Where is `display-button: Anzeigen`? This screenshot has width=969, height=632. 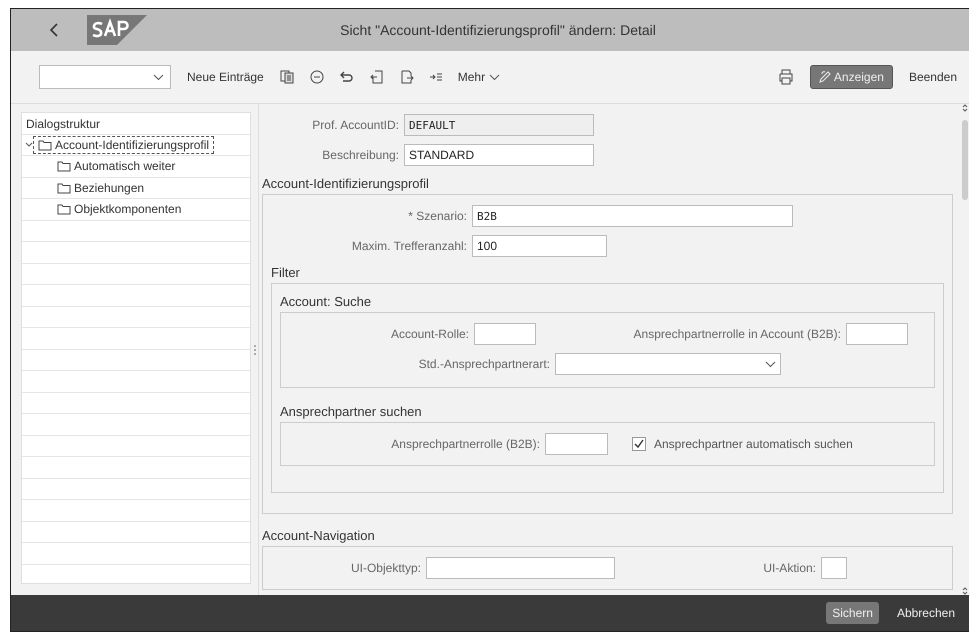 display-button: Anzeigen is located at coordinates (851, 77).